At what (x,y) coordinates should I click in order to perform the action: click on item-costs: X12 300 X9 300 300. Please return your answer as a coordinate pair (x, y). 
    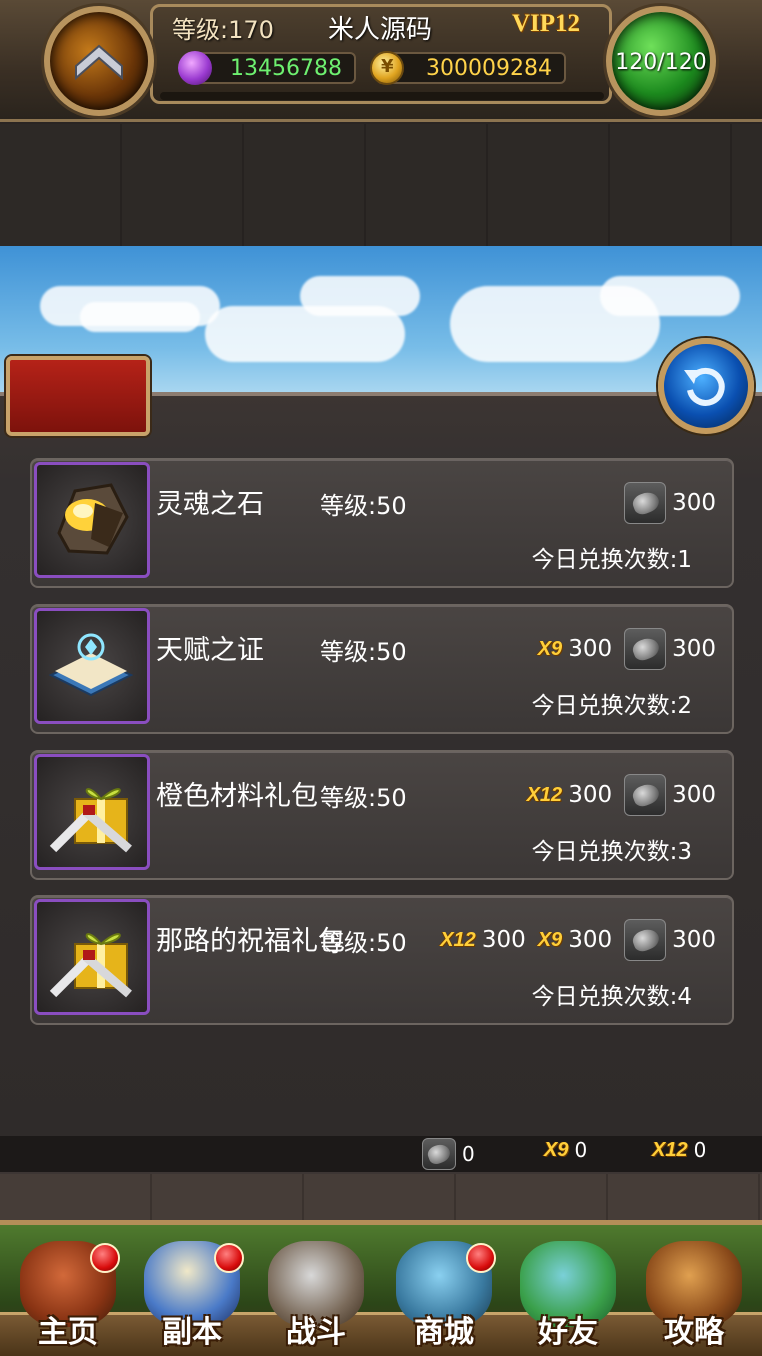
    Looking at the image, I should click on (575, 940).